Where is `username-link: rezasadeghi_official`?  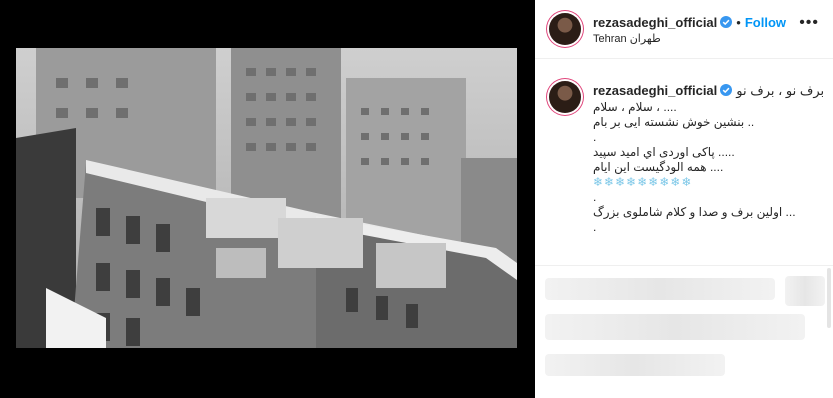 username-link: rezasadeghi_official is located at coordinates (655, 22).